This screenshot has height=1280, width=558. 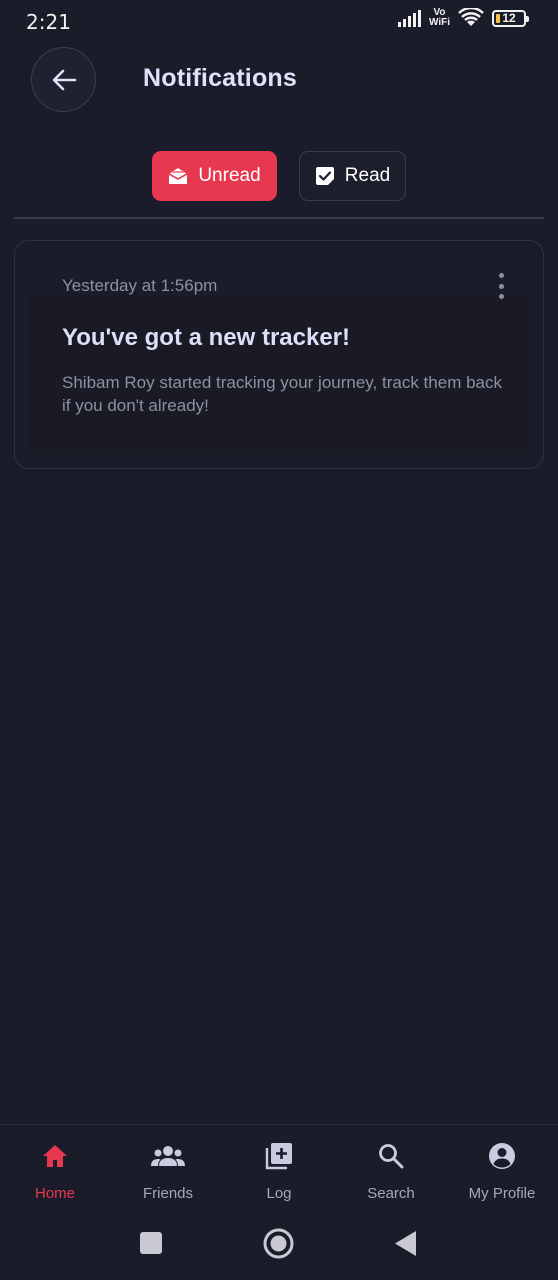 I want to click on battery-level: 12, so click(x=509, y=18).